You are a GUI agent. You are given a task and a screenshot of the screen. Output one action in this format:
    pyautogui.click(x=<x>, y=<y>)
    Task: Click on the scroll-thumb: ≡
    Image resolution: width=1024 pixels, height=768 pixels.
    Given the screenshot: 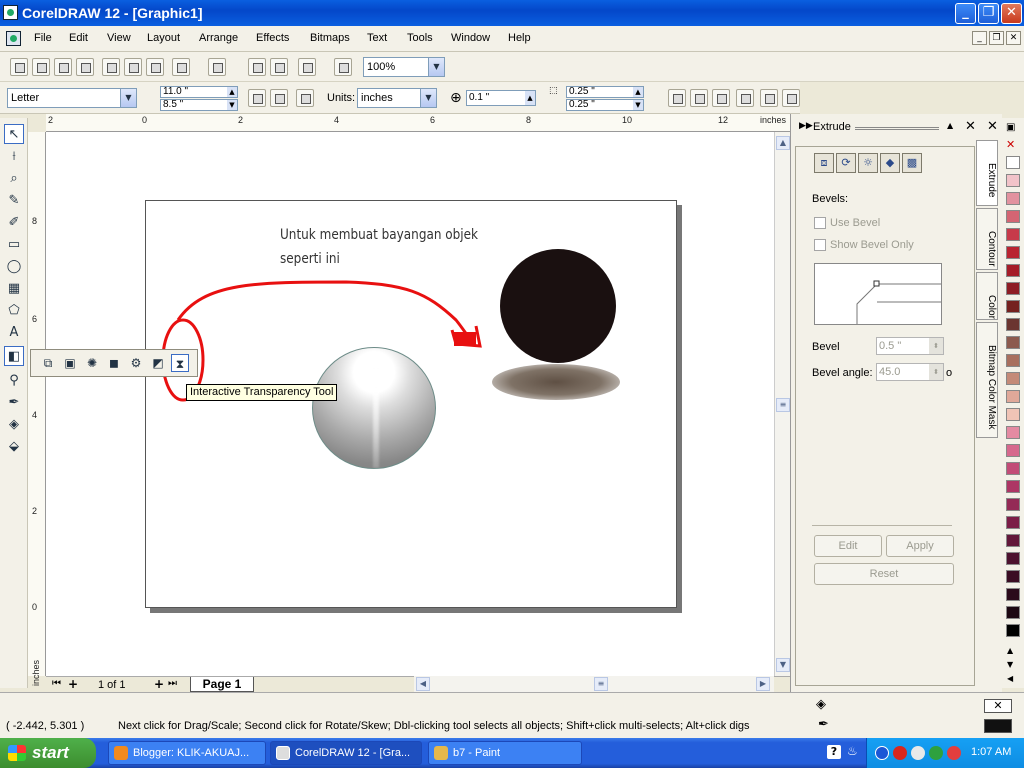 What is the action you would take?
    pyautogui.click(x=783, y=405)
    